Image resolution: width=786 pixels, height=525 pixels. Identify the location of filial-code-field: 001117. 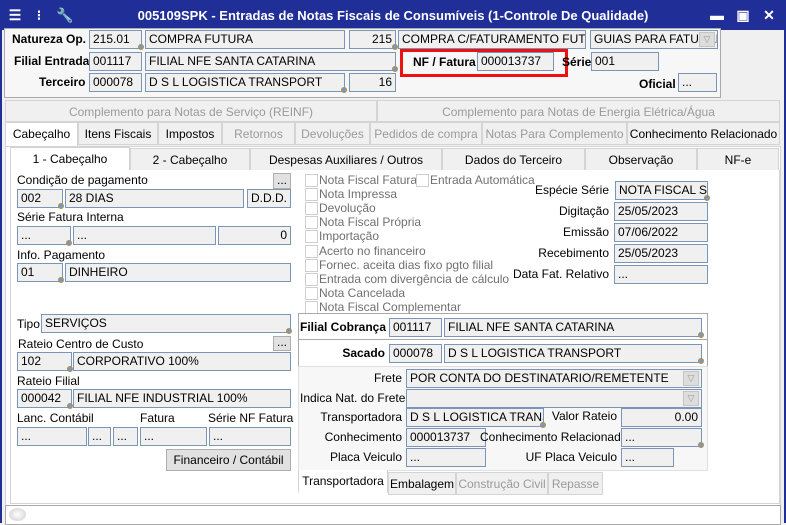
(115, 61).